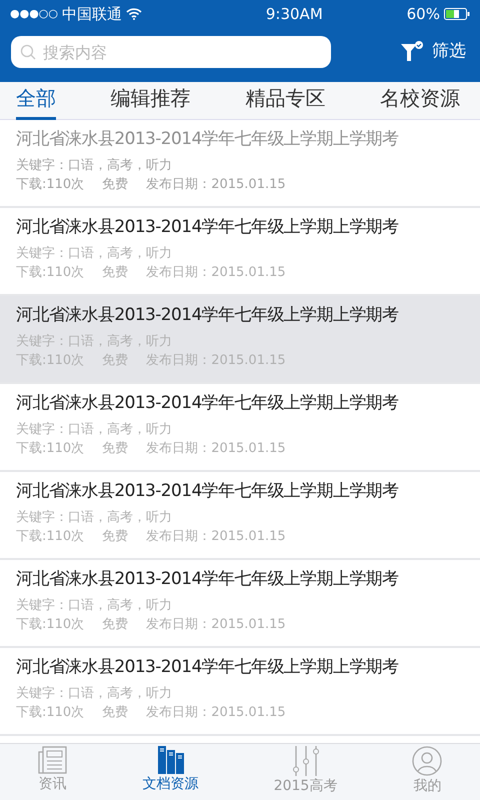 This screenshot has height=800, width=480. I want to click on carrier-name: 中国联通, so click(92, 14).